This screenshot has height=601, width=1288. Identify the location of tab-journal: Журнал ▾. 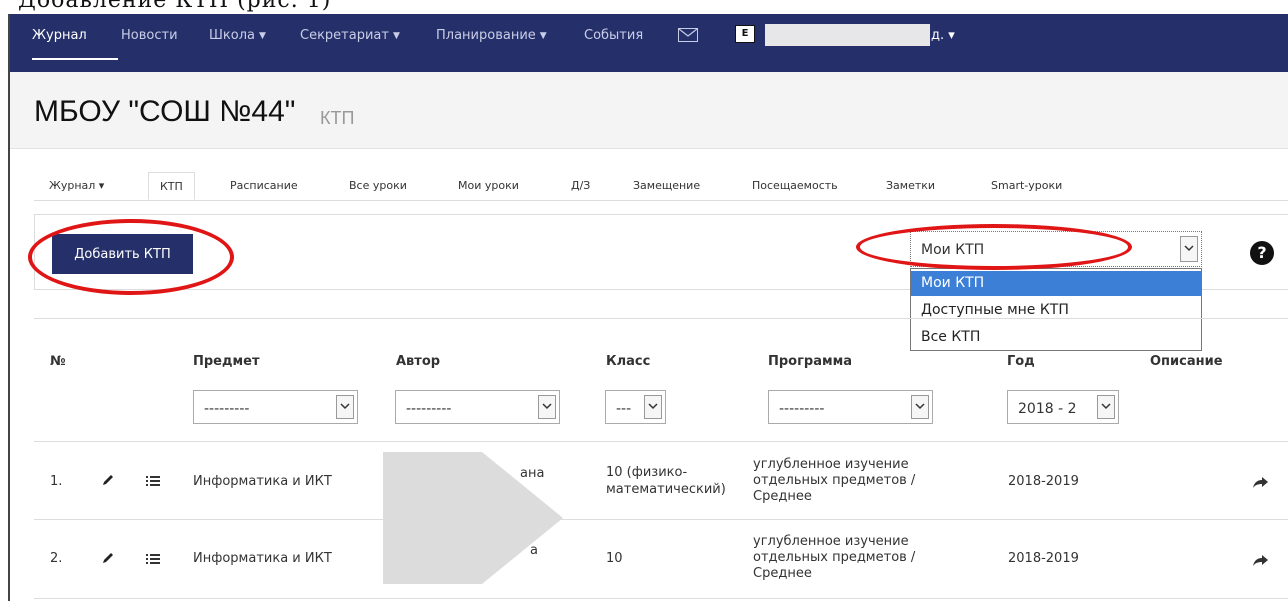
(76, 185).